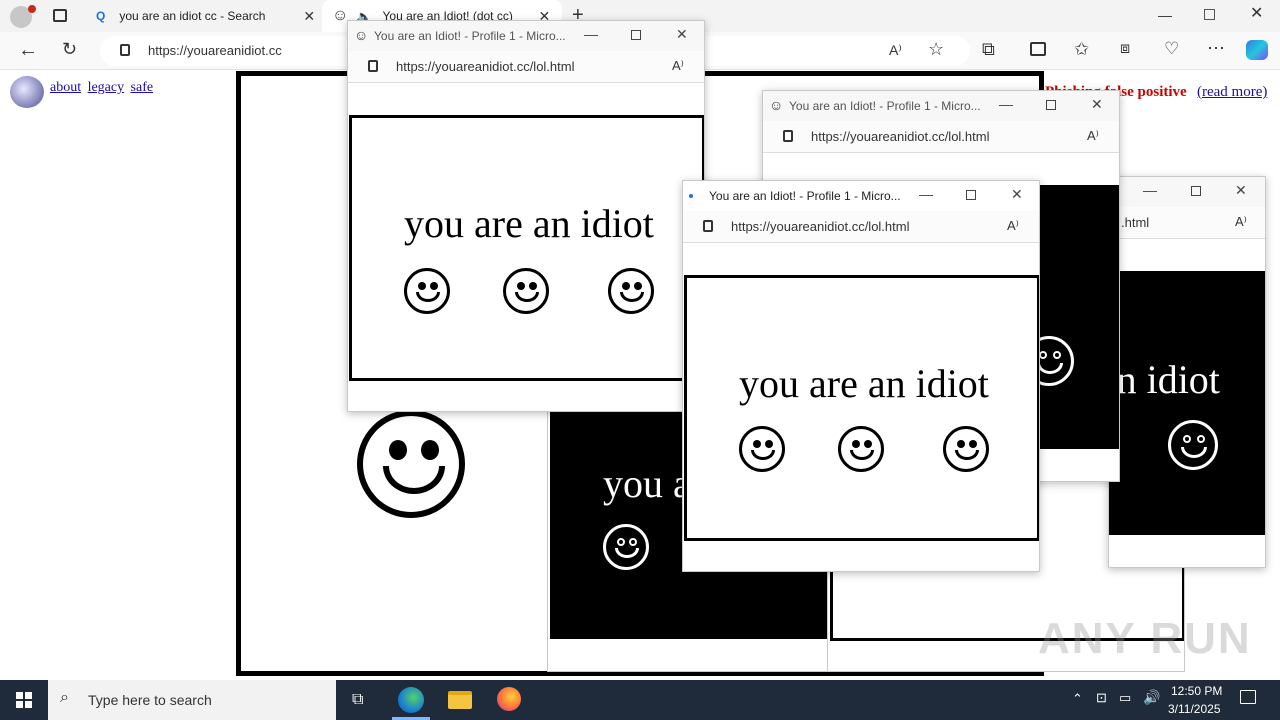 This screenshot has height=720, width=1280. What do you see at coordinates (1194, 709) in the screenshot?
I see `clock-date: 3/11/2025` at bounding box center [1194, 709].